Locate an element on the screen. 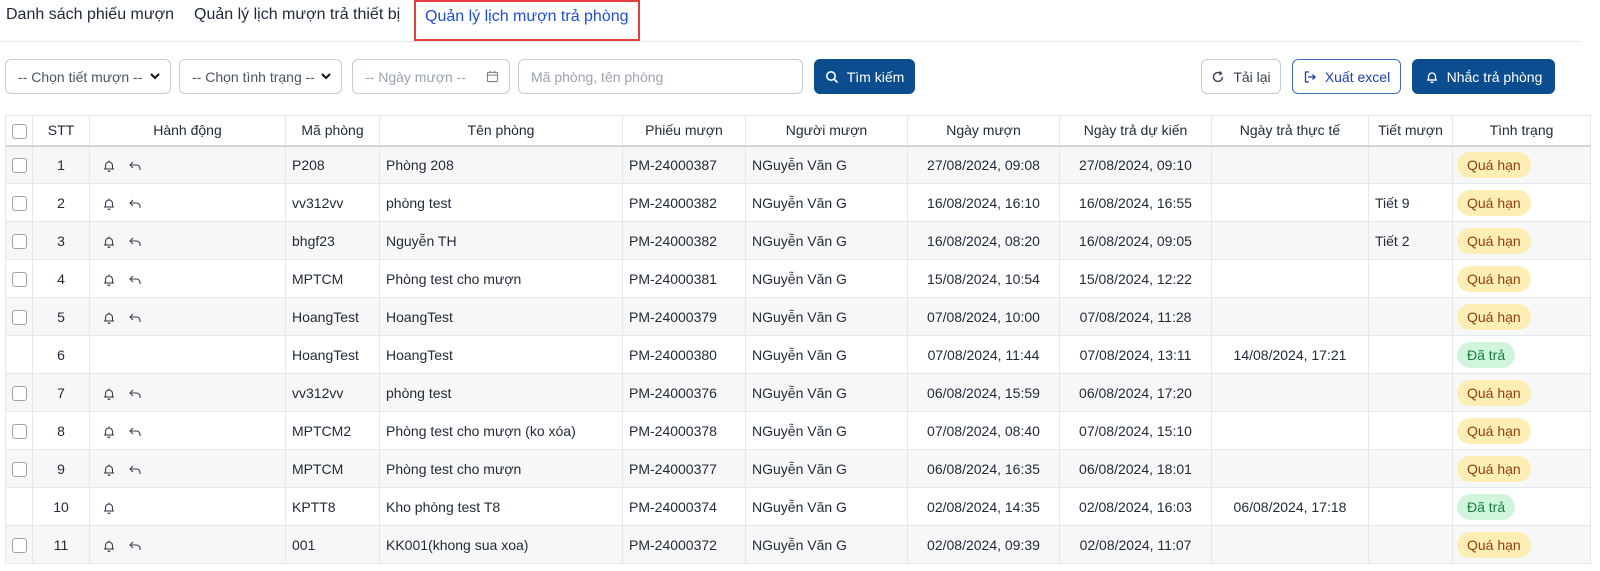 Image resolution: width=1600 pixels, height=571 pixels. search-input: Mã phòng, tên phòng is located at coordinates (660, 76).